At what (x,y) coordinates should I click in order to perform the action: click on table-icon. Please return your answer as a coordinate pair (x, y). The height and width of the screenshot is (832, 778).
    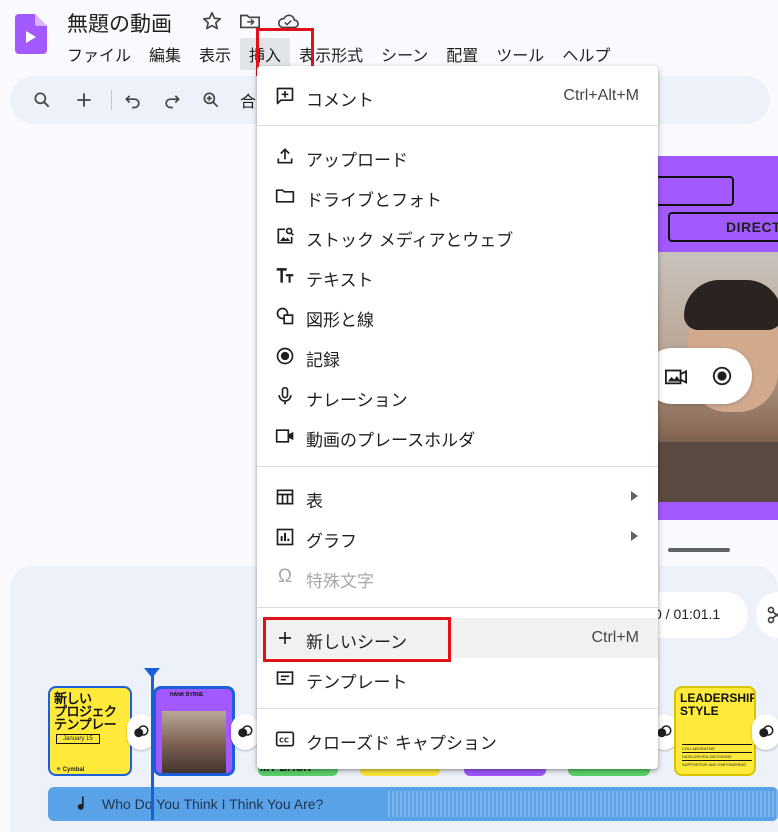
    Looking at the image, I should click on (285, 497).